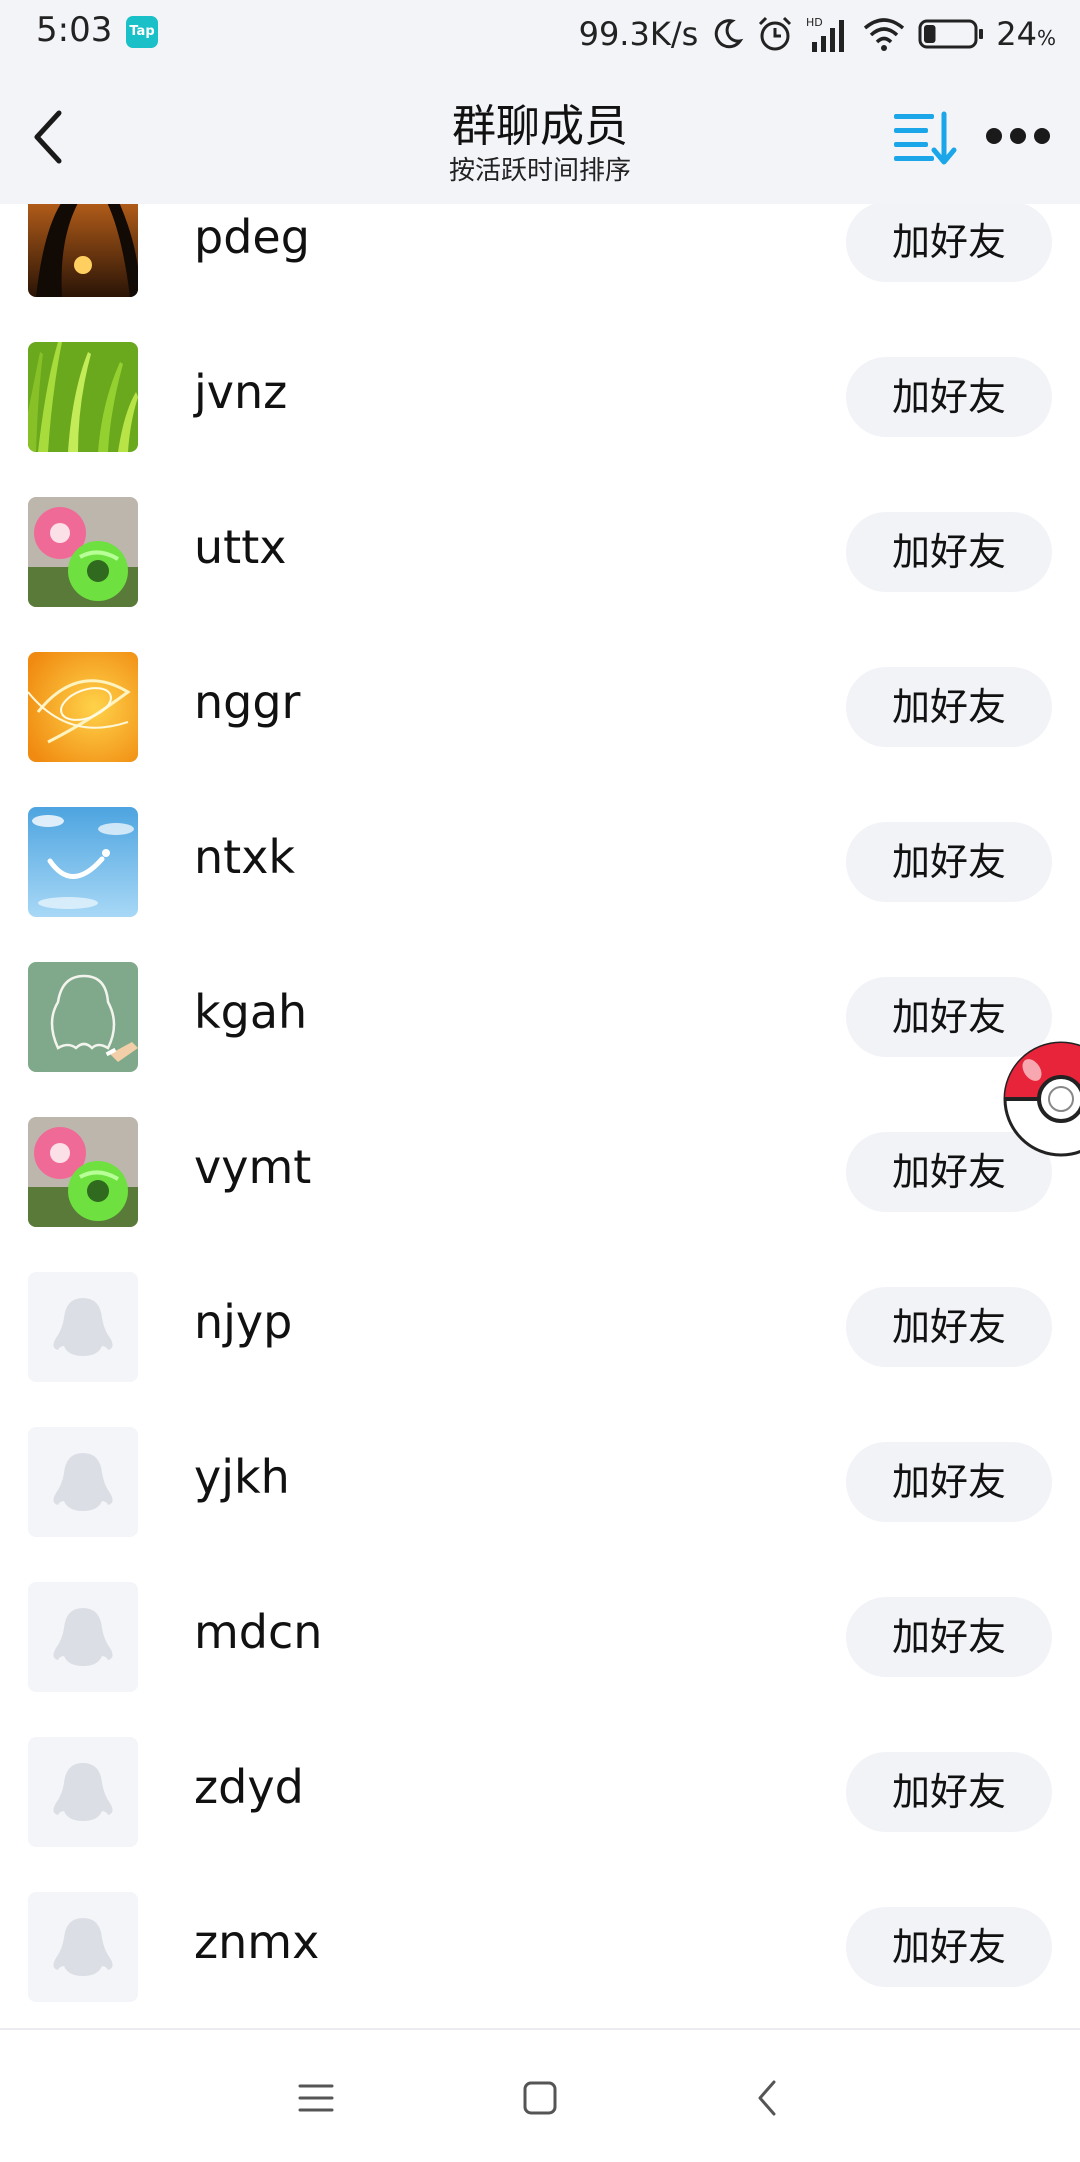  I want to click on back-icon, so click(767, 2098).